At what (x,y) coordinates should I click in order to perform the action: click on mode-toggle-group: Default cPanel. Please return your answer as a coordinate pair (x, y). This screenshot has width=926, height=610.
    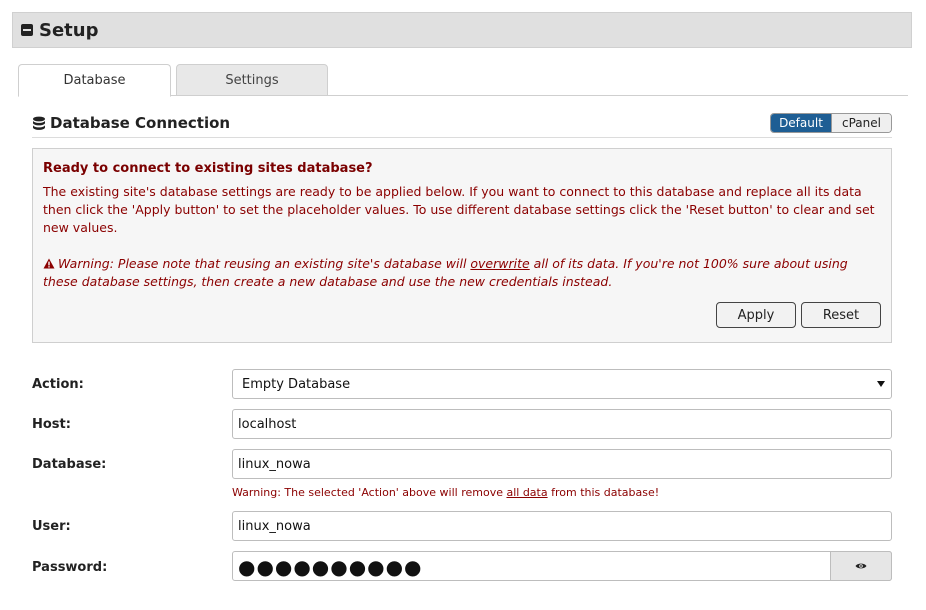
    Looking at the image, I should click on (831, 123).